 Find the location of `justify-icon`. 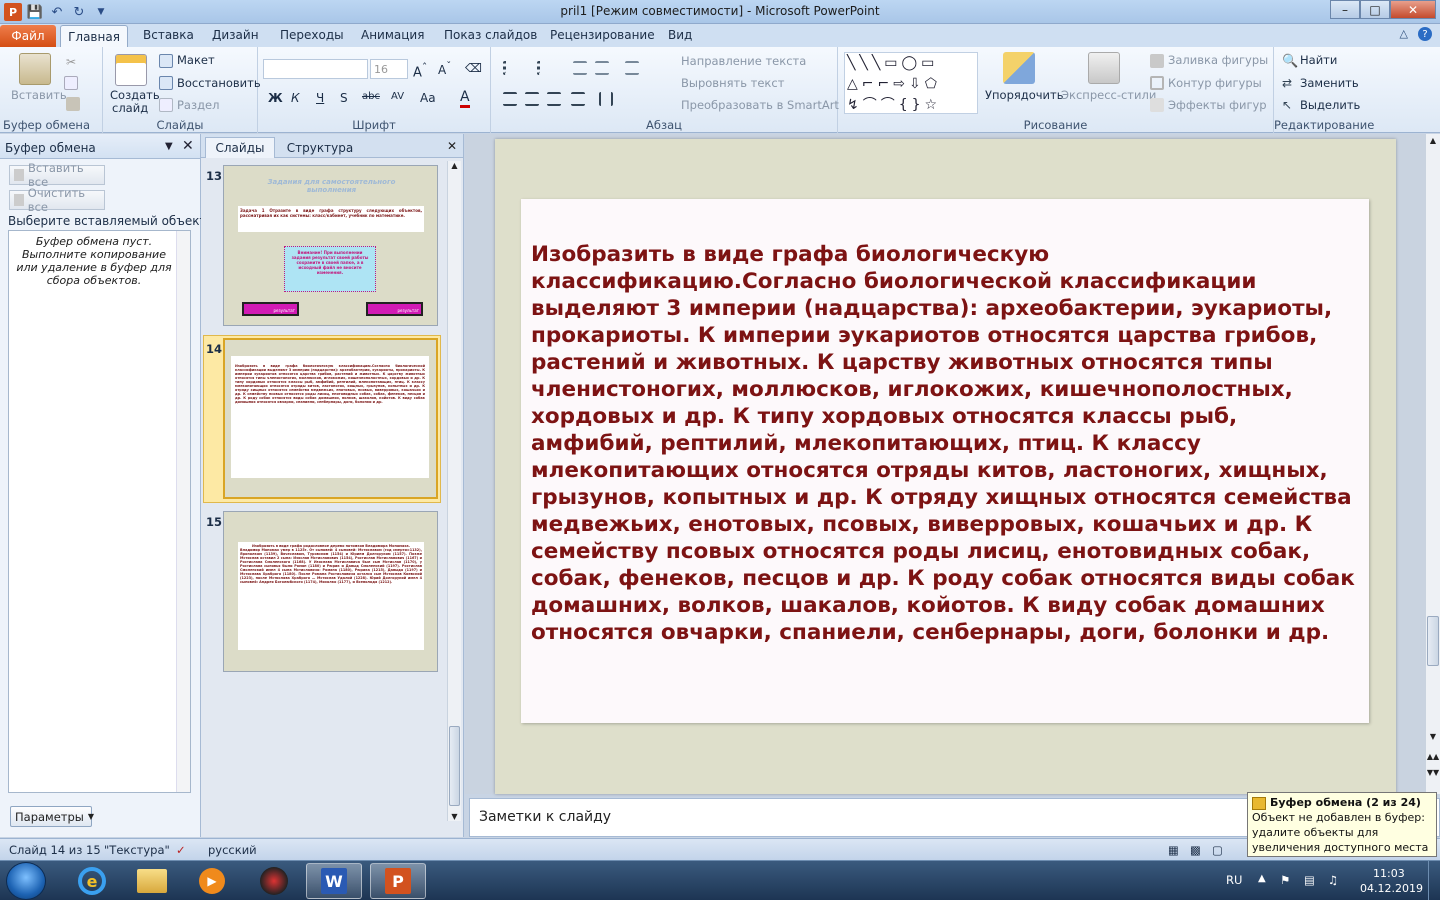

justify-icon is located at coordinates (578, 99).